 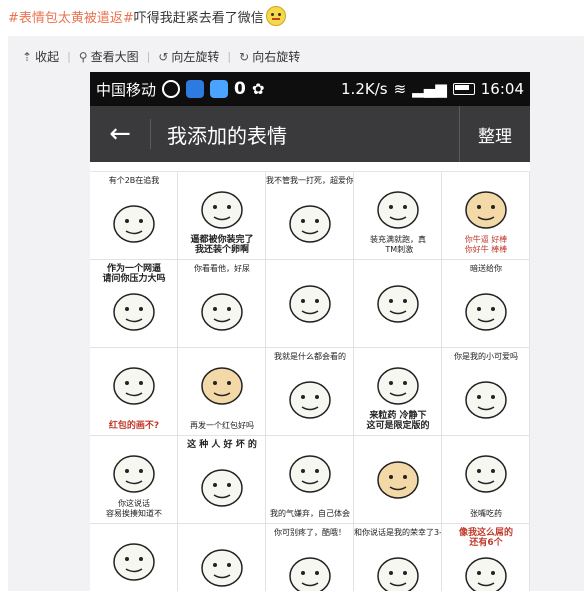 What do you see at coordinates (485, 538) in the screenshot?
I see `sticker-caption: 像我这么屌的 还有6个` at bounding box center [485, 538].